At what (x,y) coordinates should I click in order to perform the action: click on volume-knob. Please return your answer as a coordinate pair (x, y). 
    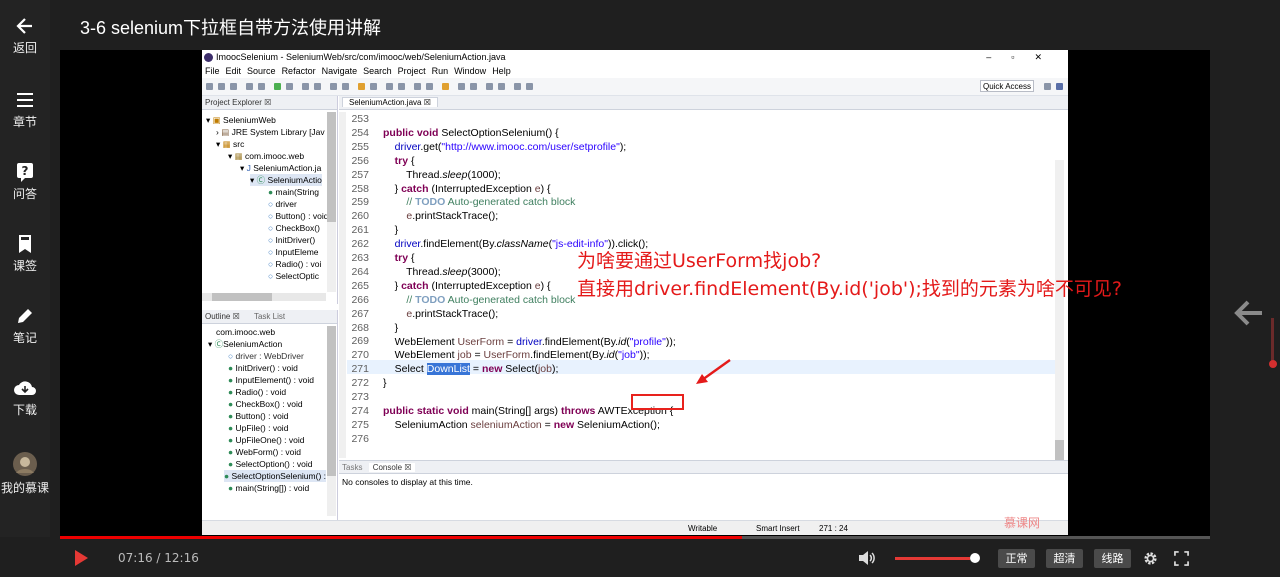
    Looking at the image, I should click on (975, 558).